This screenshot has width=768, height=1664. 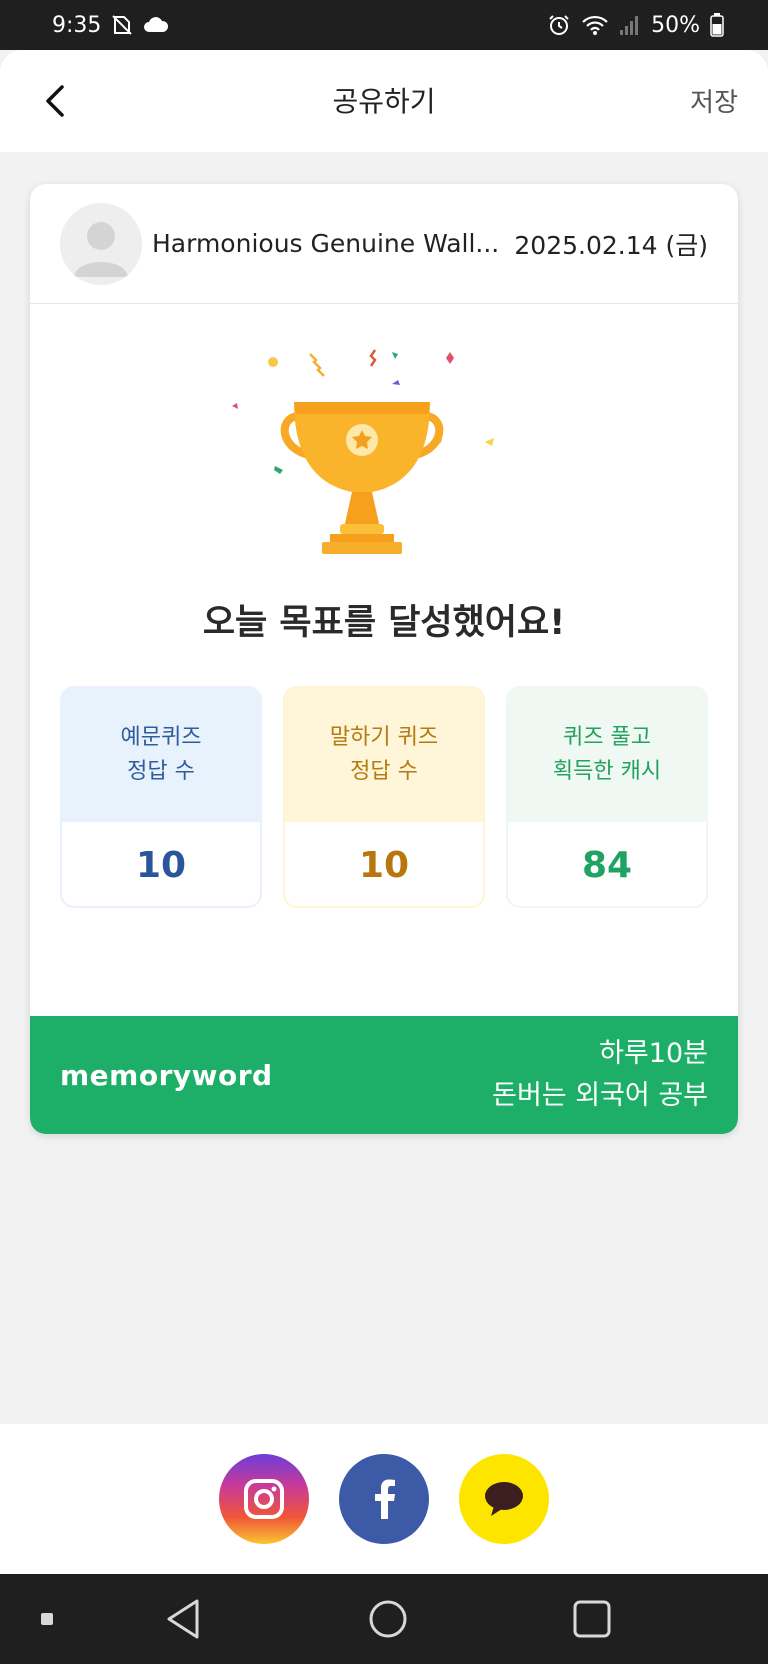 What do you see at coordinates (611, 245) in the screenshot?
I see `achievement-date: 2025.02.14 (금)` at bounding box center [611, 245].